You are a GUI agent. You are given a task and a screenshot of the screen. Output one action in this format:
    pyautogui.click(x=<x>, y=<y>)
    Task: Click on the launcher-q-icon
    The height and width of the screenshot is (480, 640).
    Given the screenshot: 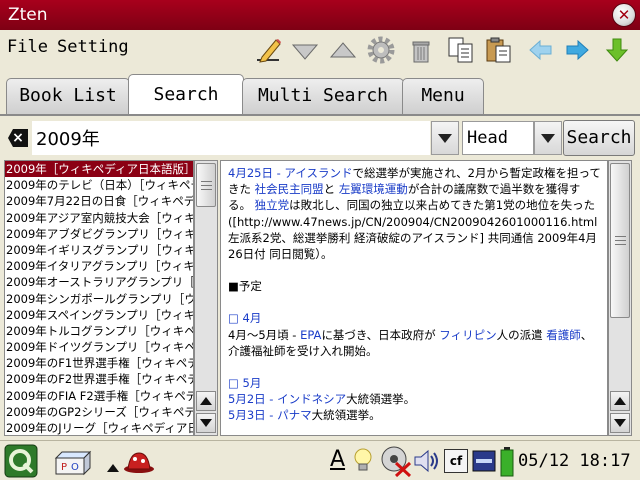 What is the action you would take?
    pyautogui.click(x=21, y=462)
    